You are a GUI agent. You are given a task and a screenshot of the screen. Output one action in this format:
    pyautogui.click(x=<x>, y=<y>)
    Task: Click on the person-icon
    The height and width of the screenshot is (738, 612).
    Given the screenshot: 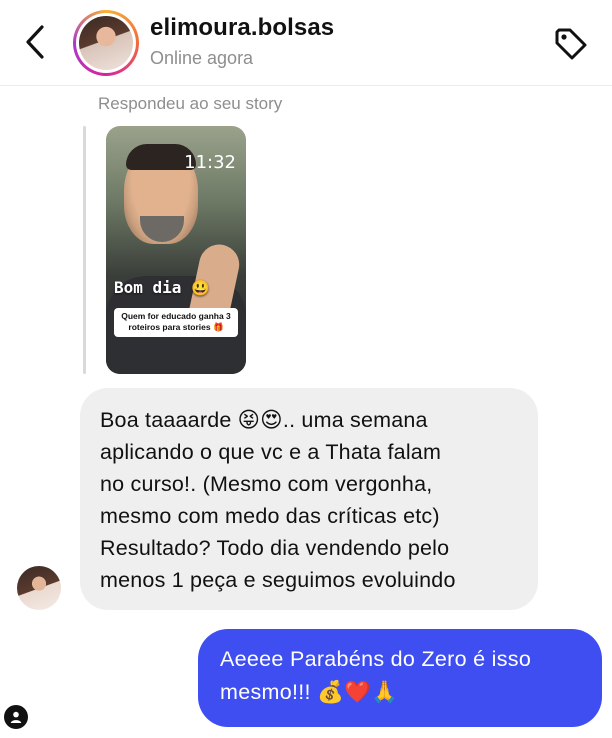 What is the action you would take?
    pyautogui.click(x=16, y=717)
    